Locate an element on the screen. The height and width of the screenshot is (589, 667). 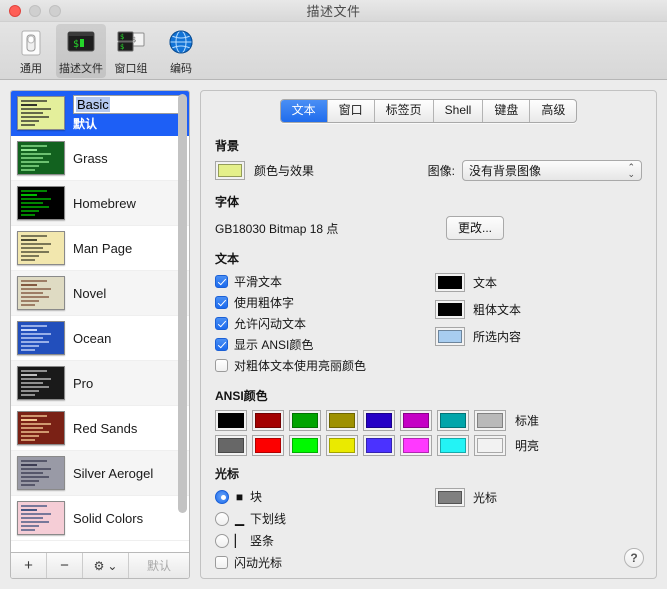
profile-row: Silver Aerogel is located at coordinates (100, 473).